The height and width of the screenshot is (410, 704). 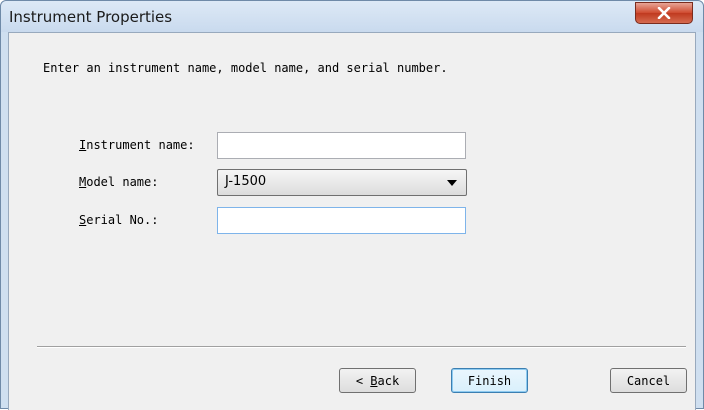 I want to click on back-button-prefix: <, so click(x=363, y=380).